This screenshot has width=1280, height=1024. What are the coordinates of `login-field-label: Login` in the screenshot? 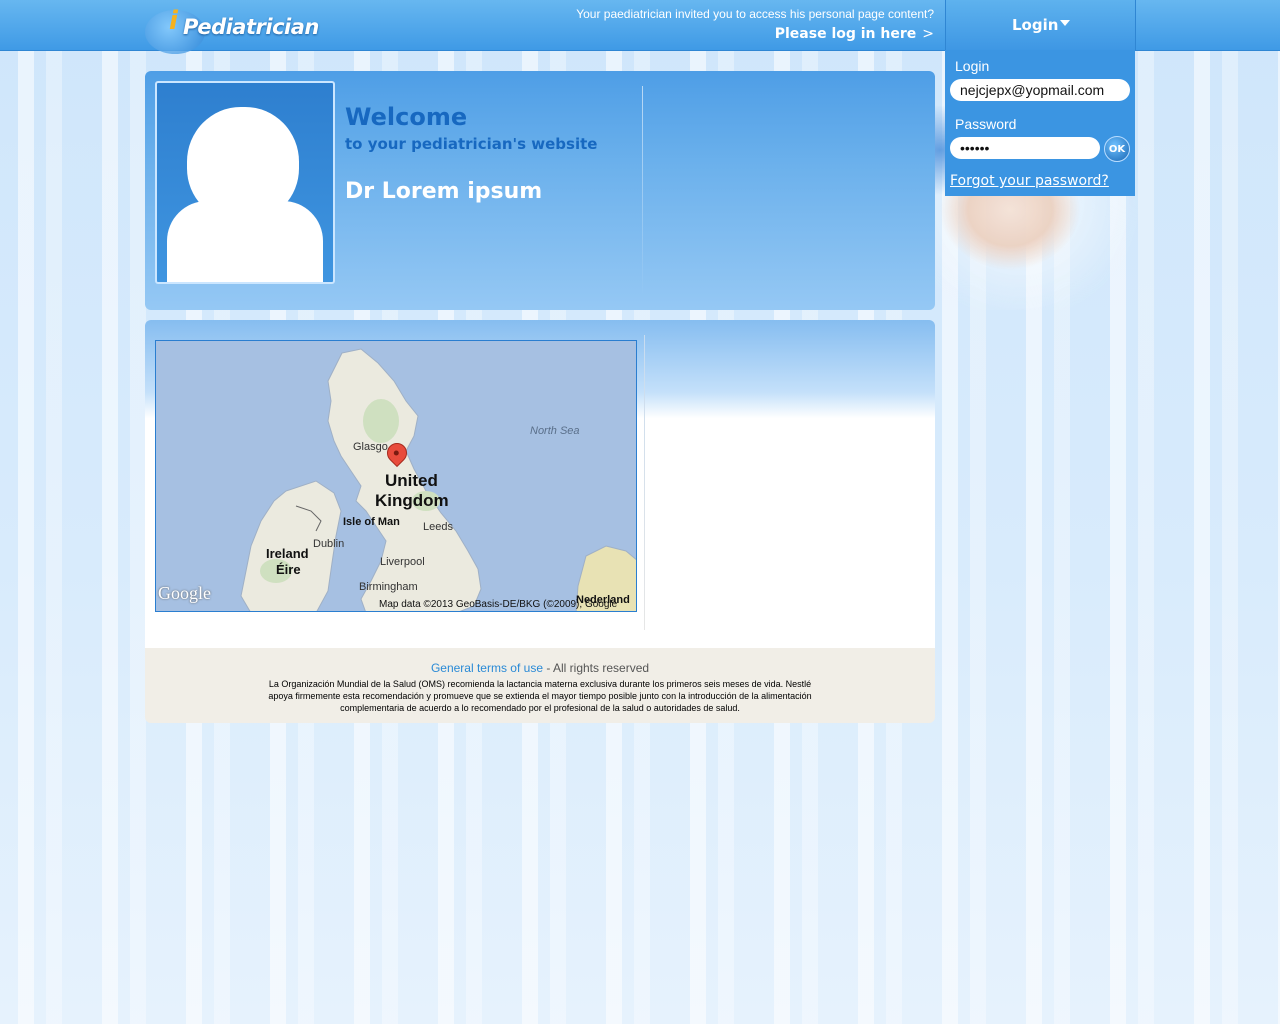 It's located at (972, 66).